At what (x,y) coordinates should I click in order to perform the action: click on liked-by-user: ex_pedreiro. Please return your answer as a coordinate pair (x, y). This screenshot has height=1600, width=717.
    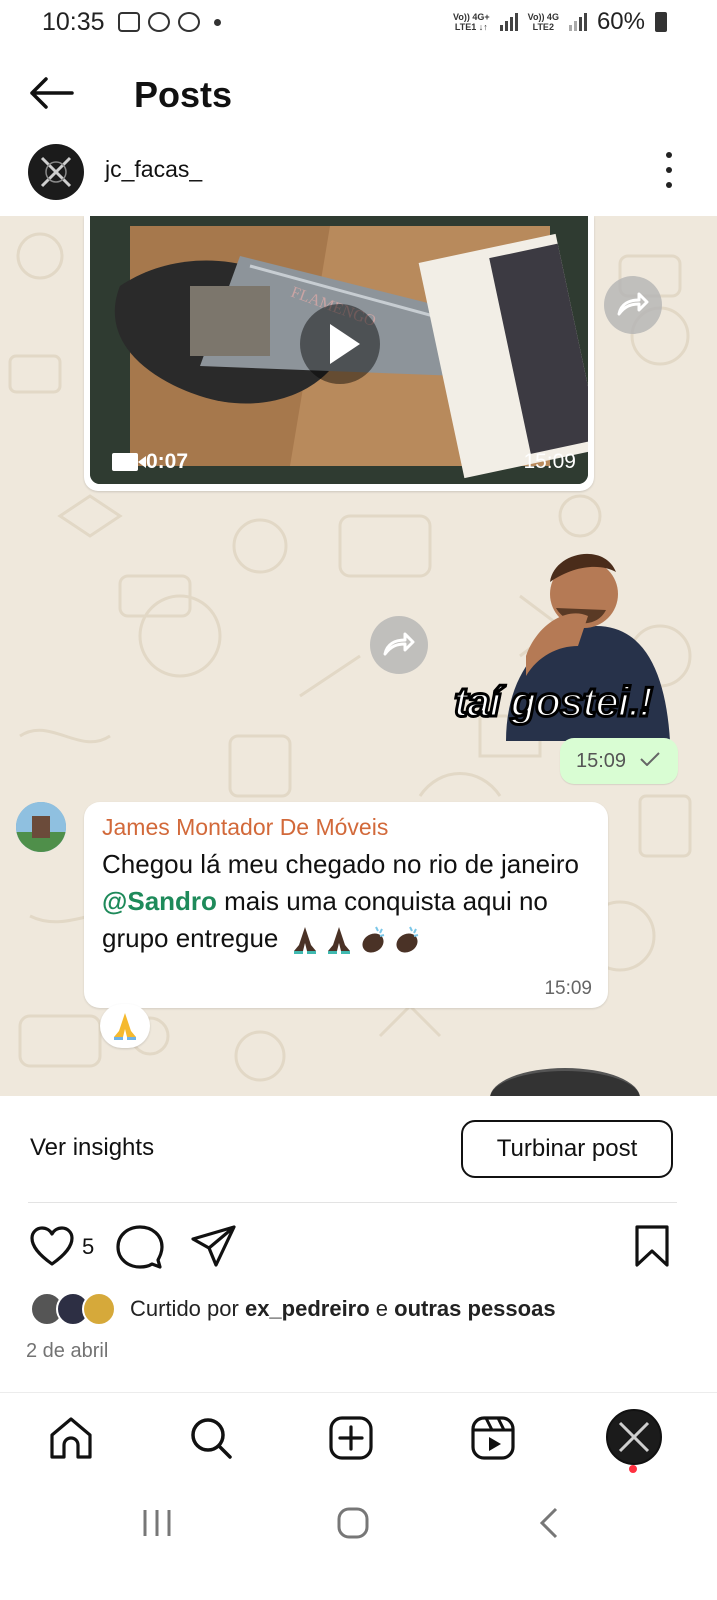
    Looking at the image, I should click on (307, 1308).